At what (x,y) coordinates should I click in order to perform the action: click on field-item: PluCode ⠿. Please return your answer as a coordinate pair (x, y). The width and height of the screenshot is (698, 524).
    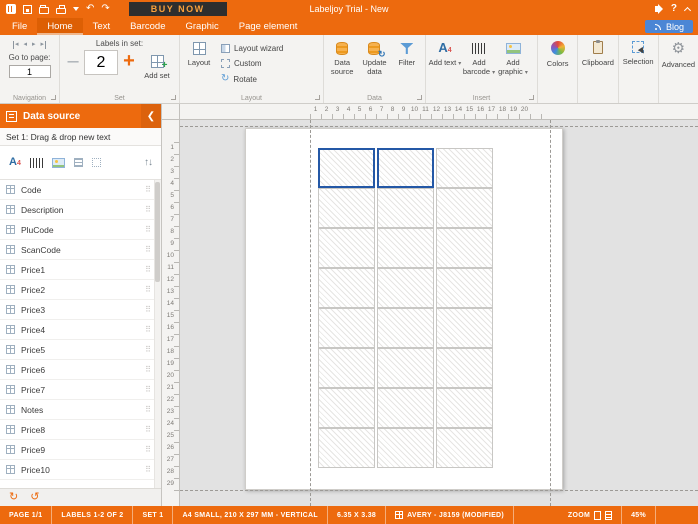
    Looking at the image, I should click on (80, 230).